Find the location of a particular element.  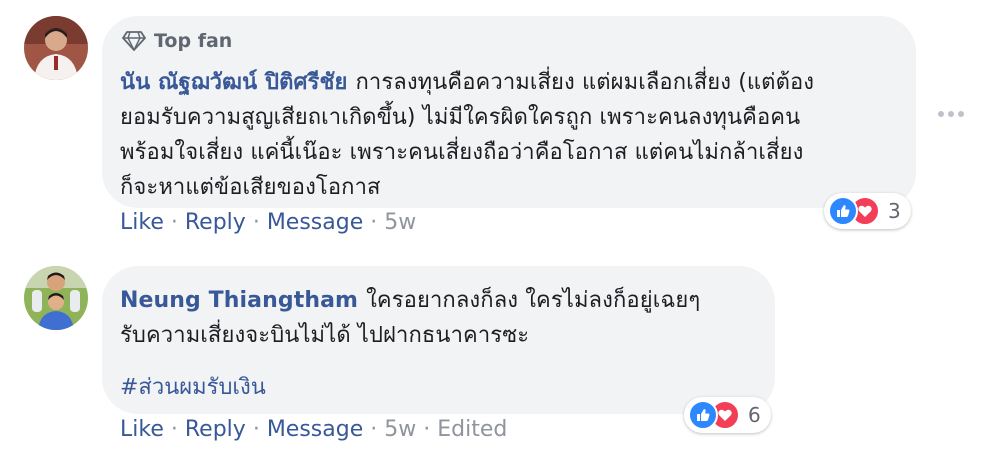

reactions-summary: 3 is located at coordinates (867, 211).